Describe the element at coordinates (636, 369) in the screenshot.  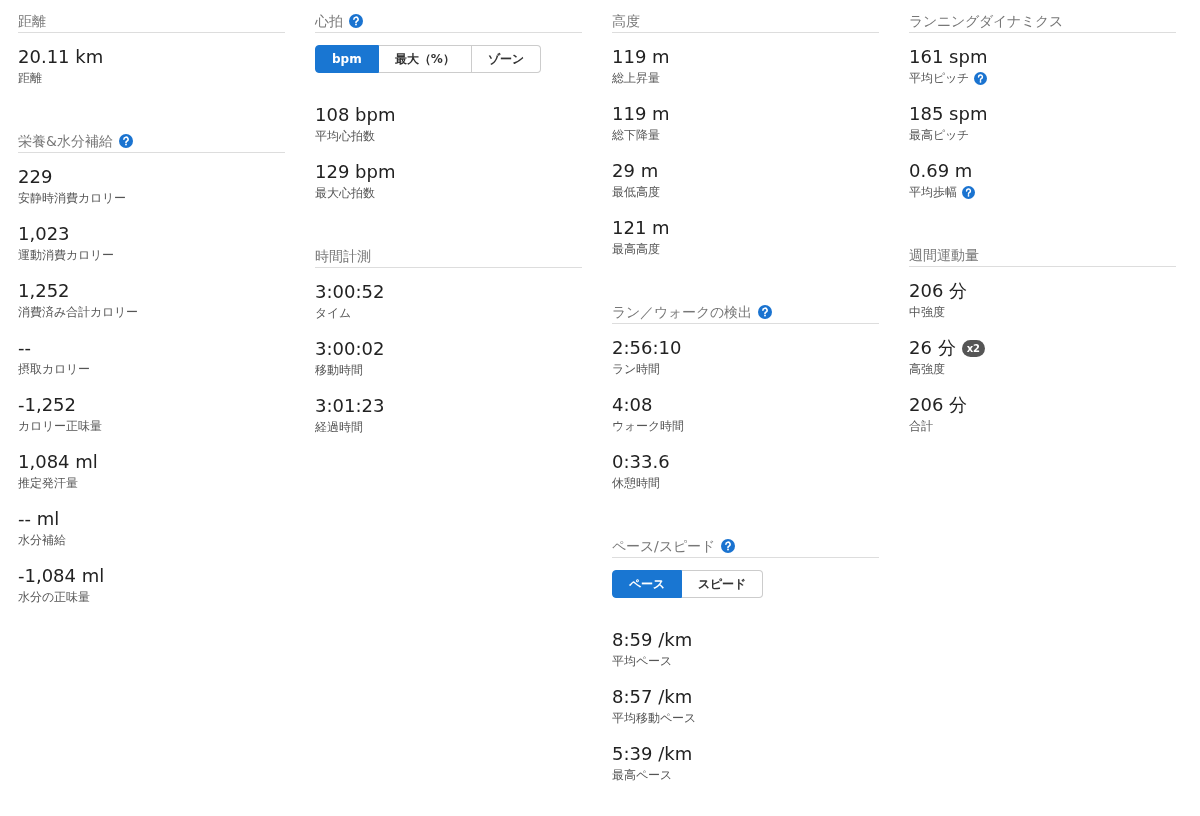
I see `stat-label: ラン時間` at that location.